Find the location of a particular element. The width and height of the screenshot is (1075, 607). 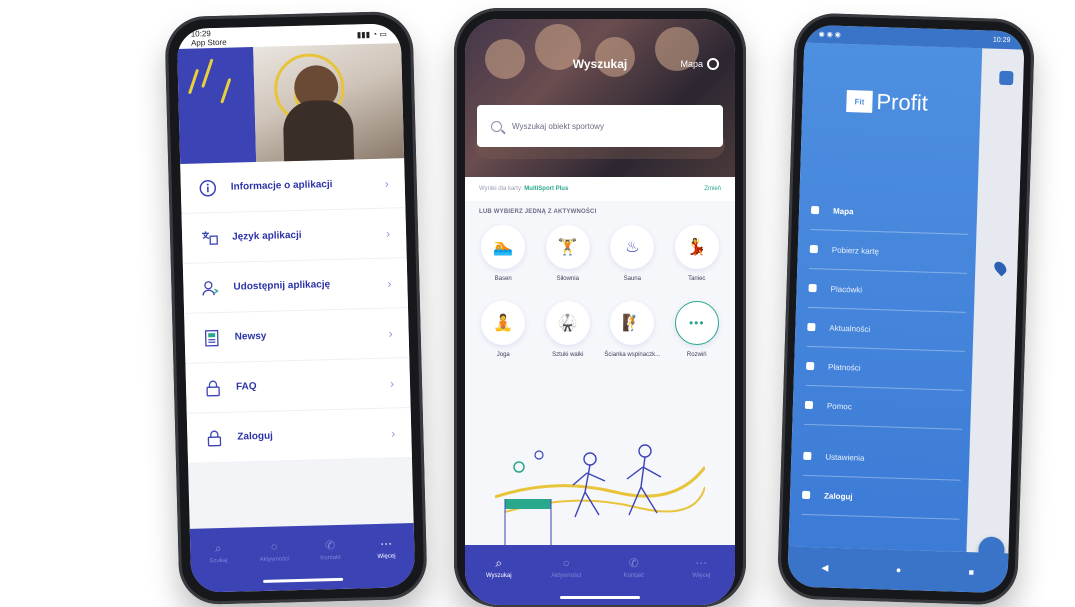

map-toggle-button: Mapa is located at coordinates (699, 64).